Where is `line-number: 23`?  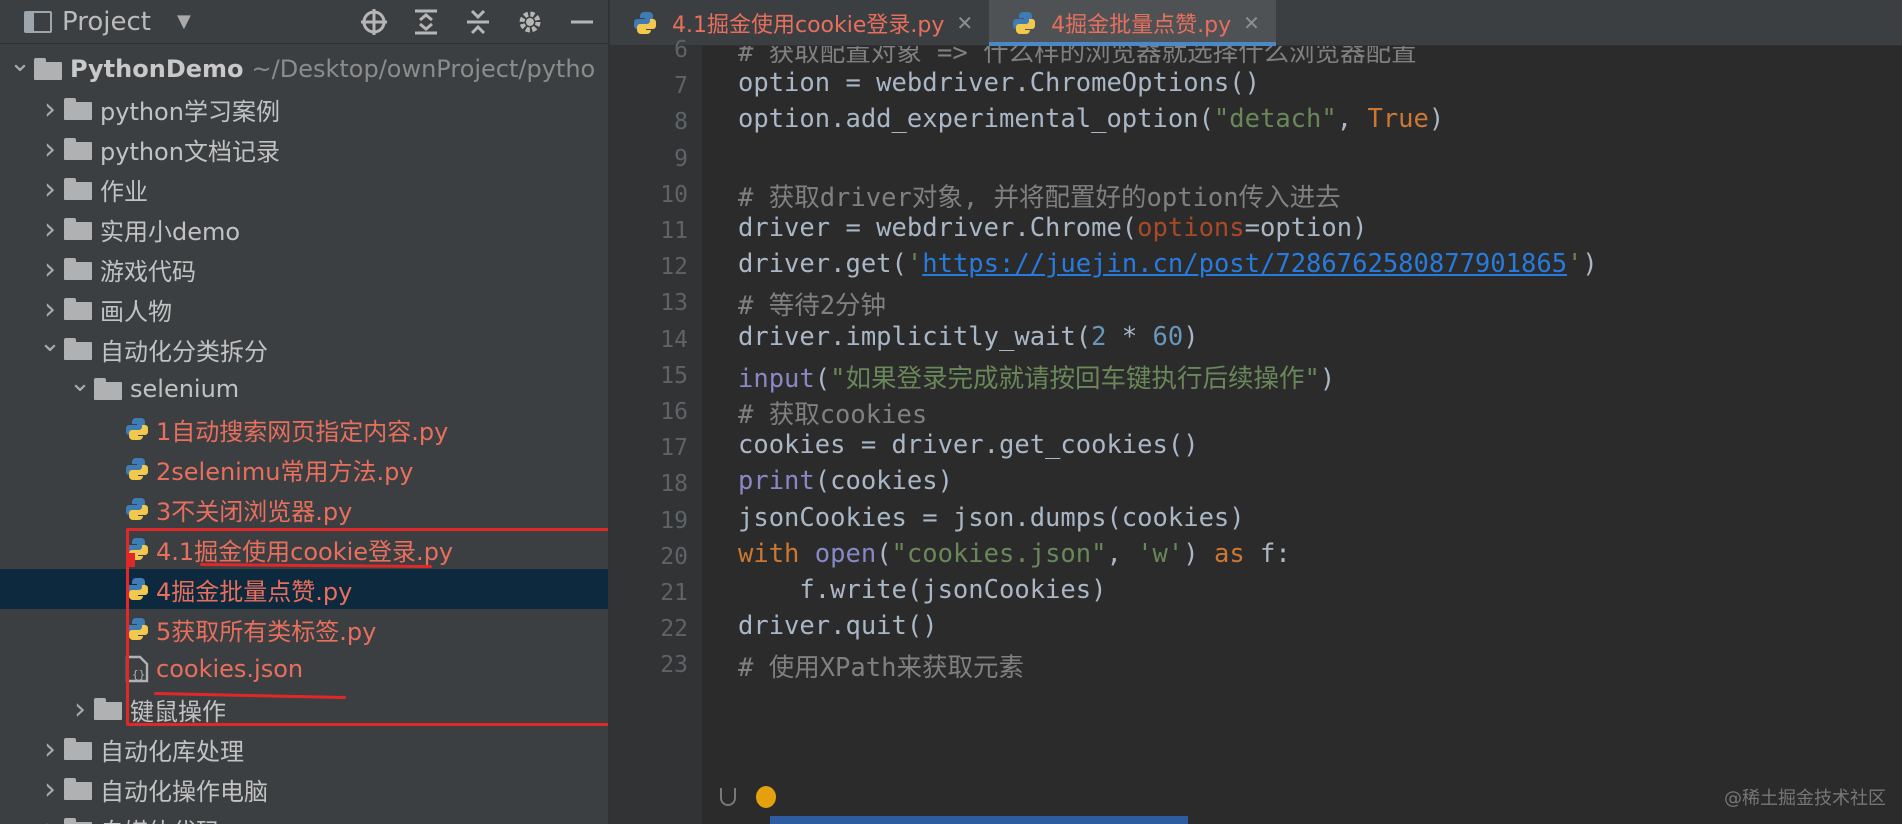
line-number: 23 is located at coordinates (674, 665).